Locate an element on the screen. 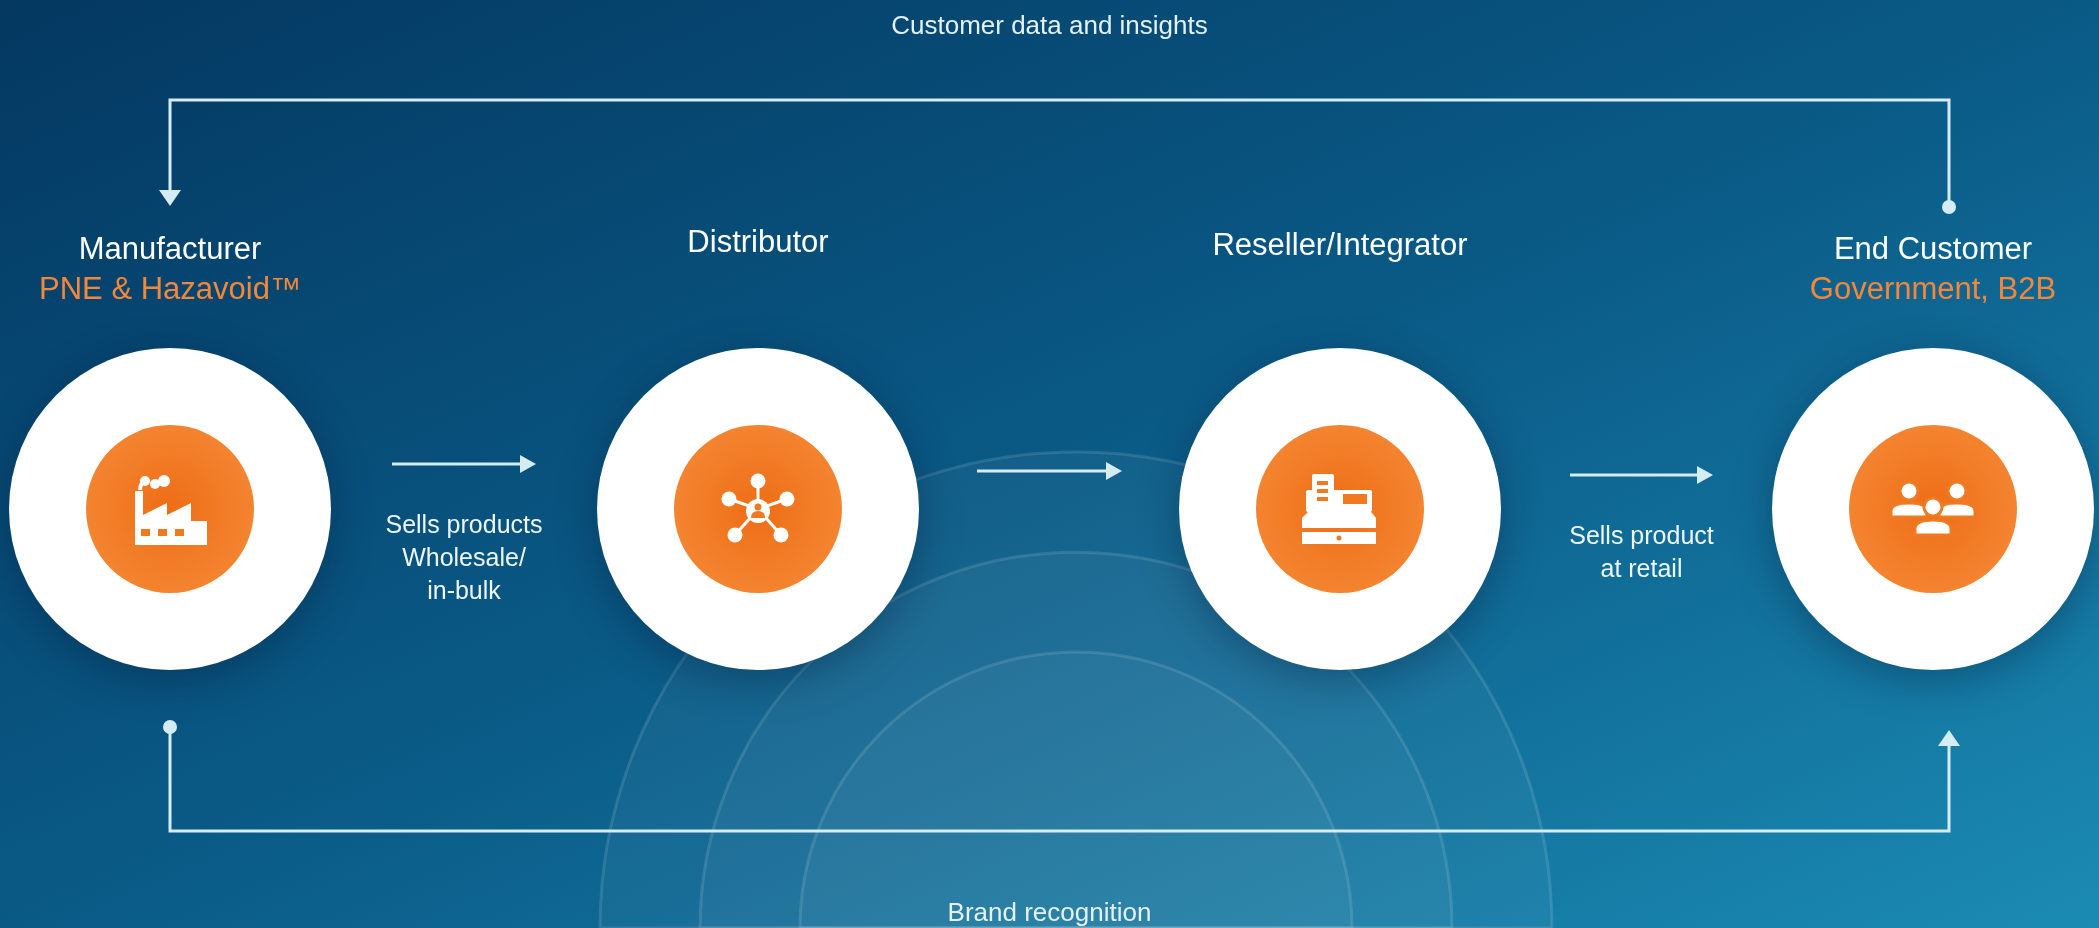  network-icon is located at coordinates (758, 509).